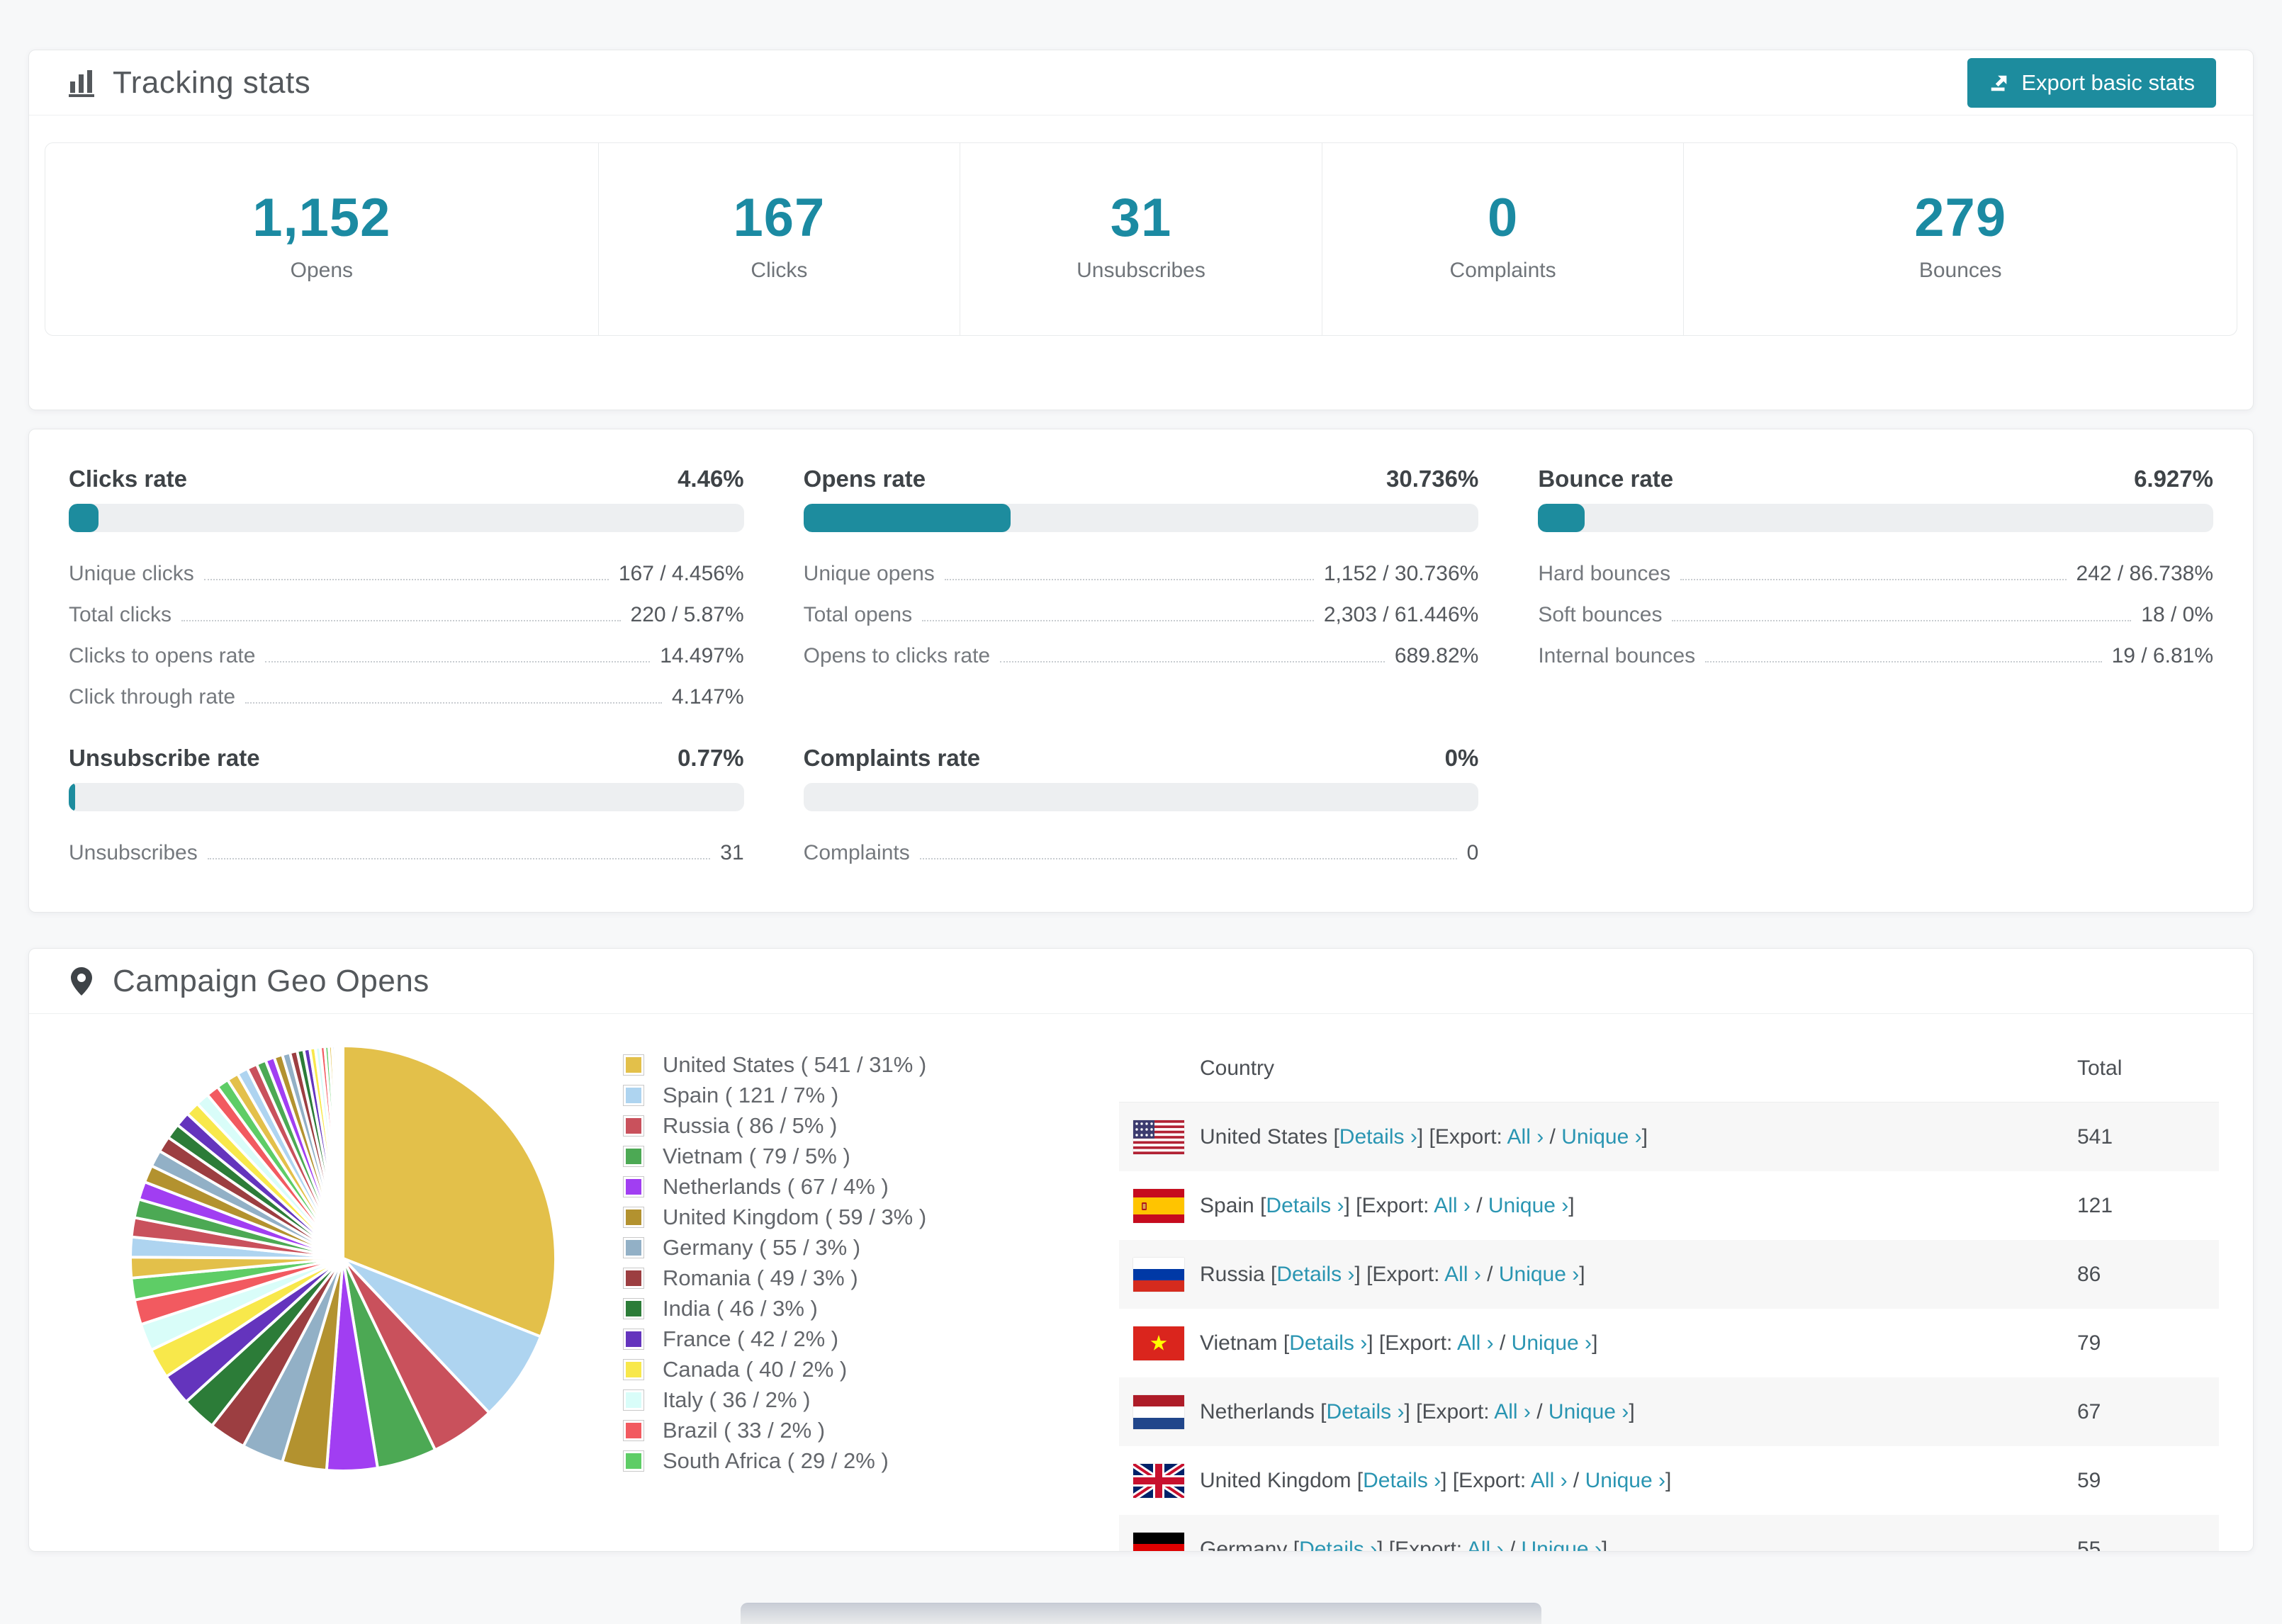  I want to click on rate-row: Opens to clicks rate 689.82%, so click(1142, 649).